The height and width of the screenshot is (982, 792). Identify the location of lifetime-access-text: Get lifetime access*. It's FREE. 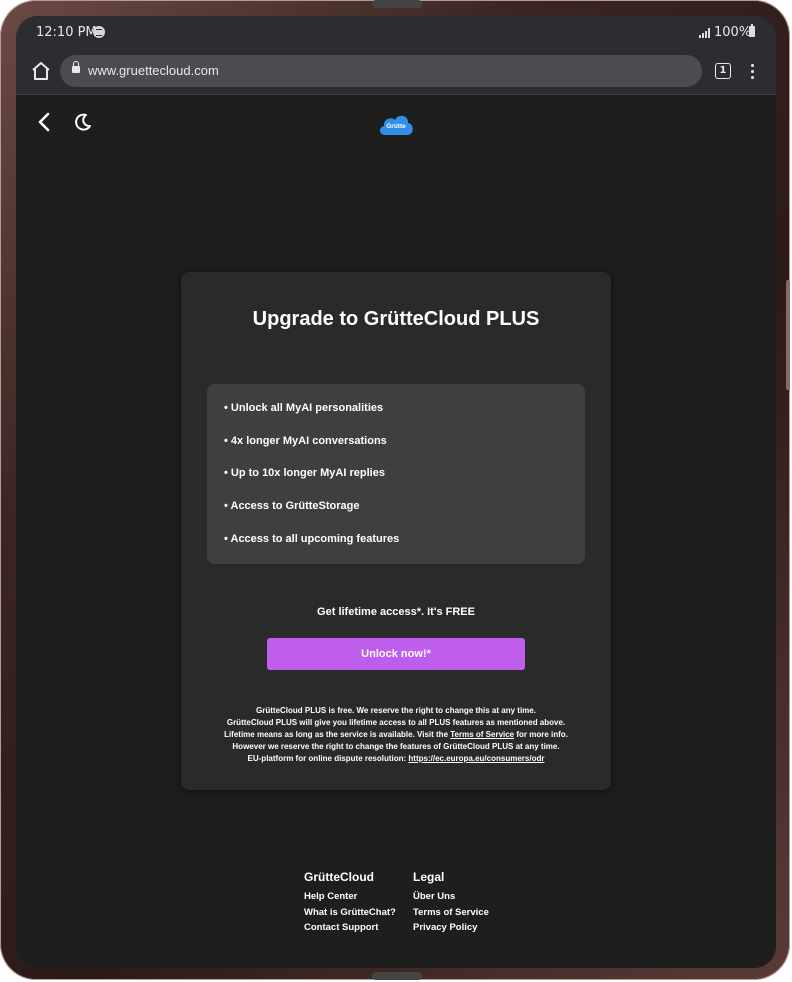
(396, 612).